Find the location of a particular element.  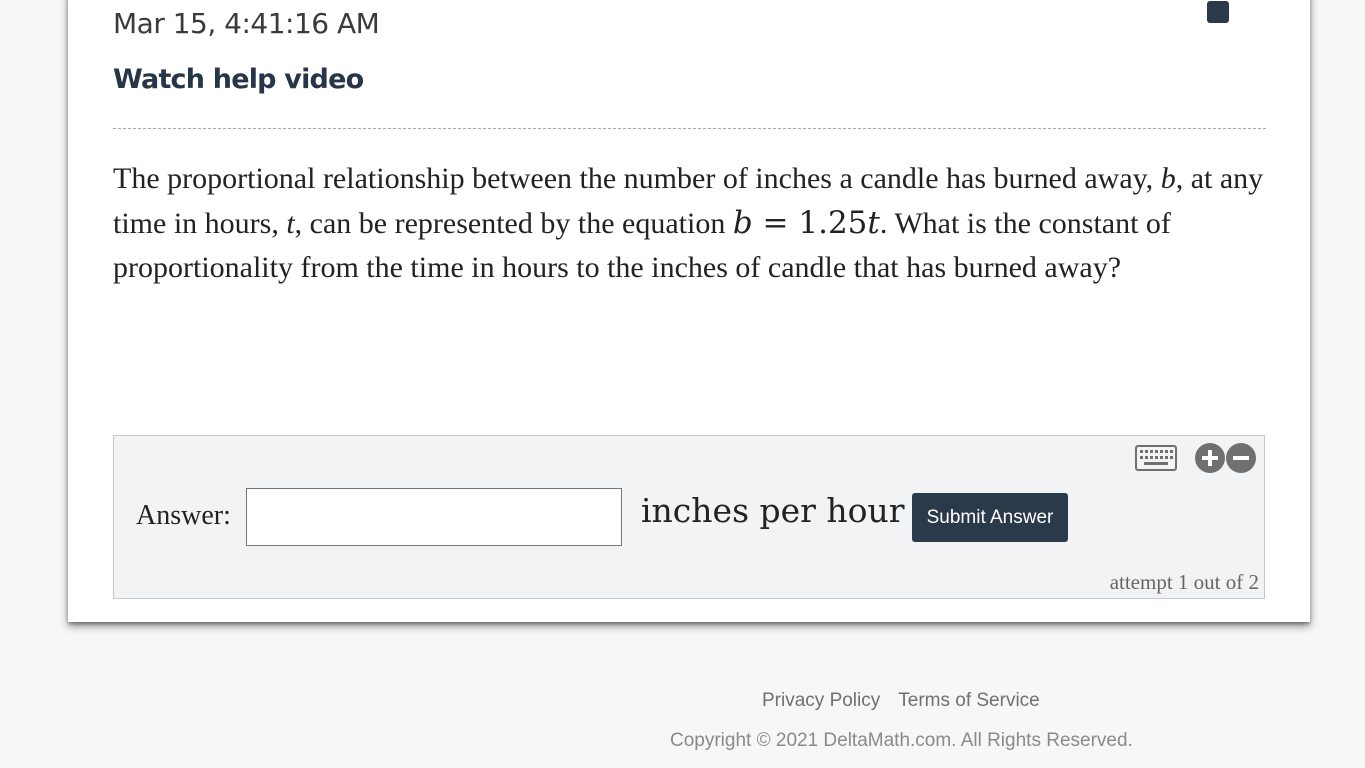

watch-help-video-link: Watch help video is located at coordinates (238, 79).